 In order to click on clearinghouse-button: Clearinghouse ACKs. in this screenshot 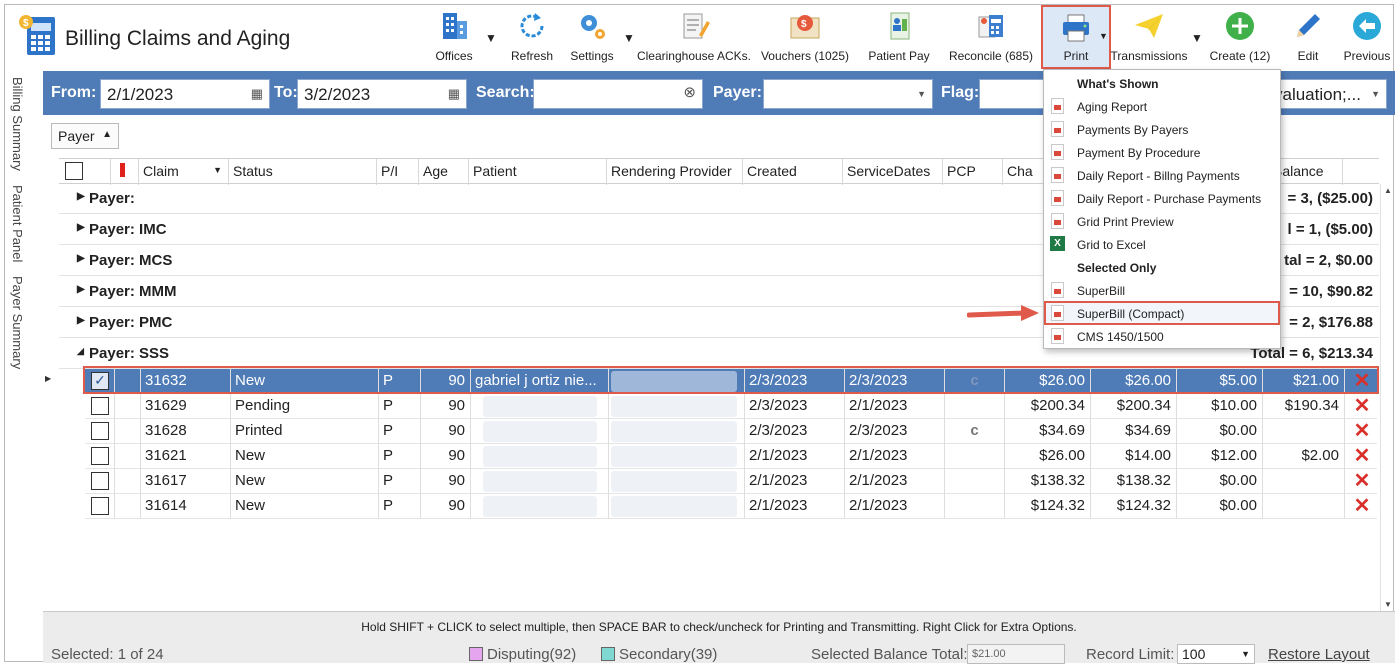, I will do `click(694, 38)`.